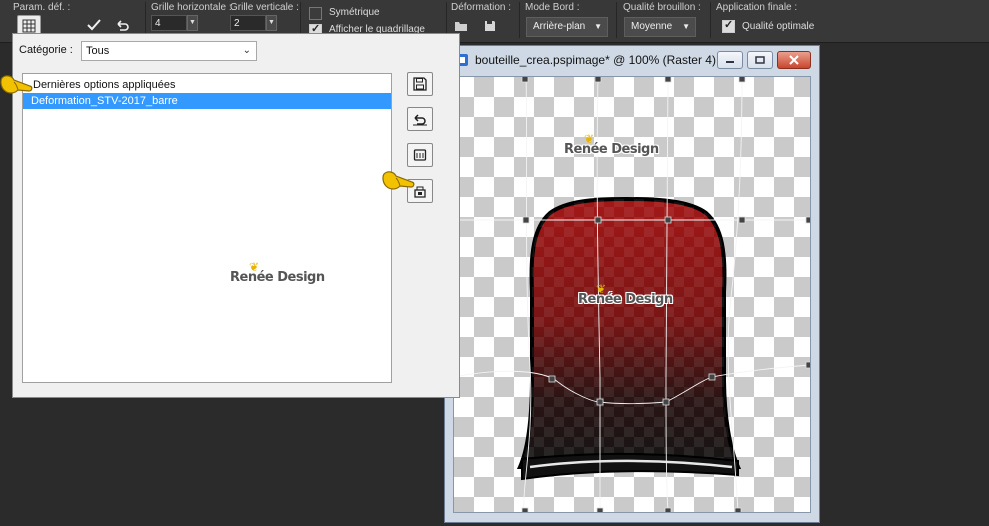 The height and width of the screenshot is (526, 989). Describe the element at coordinates (630, 466) in the screenshot. I see `bottle-base` at that location.